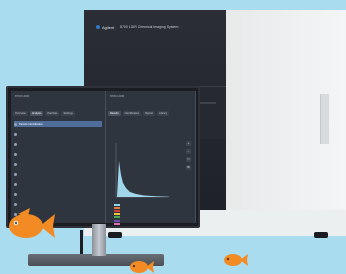  I want to click on tab-library: Library, so click(163, 113).